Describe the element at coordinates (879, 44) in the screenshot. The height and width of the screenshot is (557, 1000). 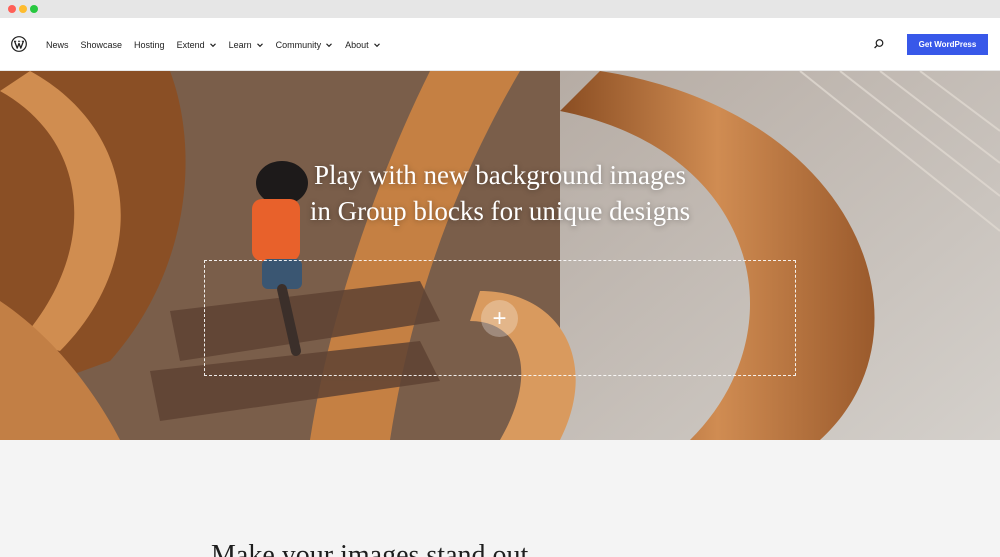
I see `search-icon` at that location.